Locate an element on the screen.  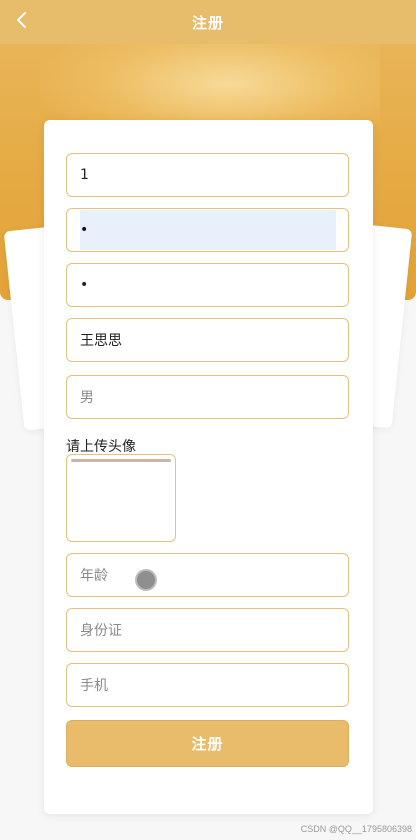
chevron-left-icon is located at coordinates (22, 22).